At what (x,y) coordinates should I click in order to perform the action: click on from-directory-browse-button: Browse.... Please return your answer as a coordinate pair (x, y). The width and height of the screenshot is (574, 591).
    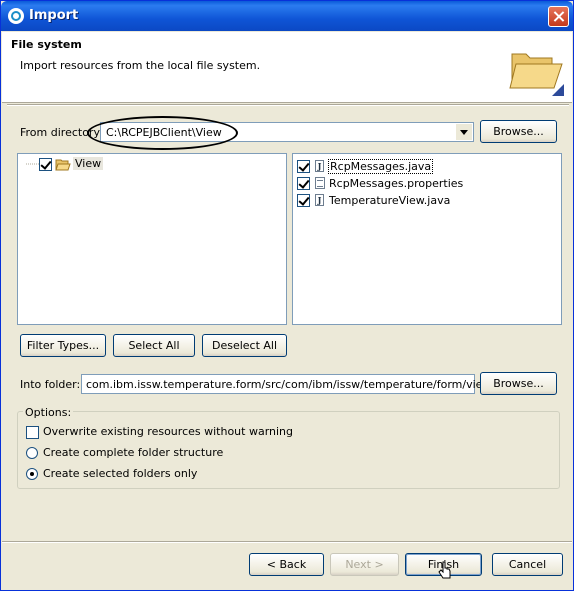
    Looking at the image, I should click on (518, 131).